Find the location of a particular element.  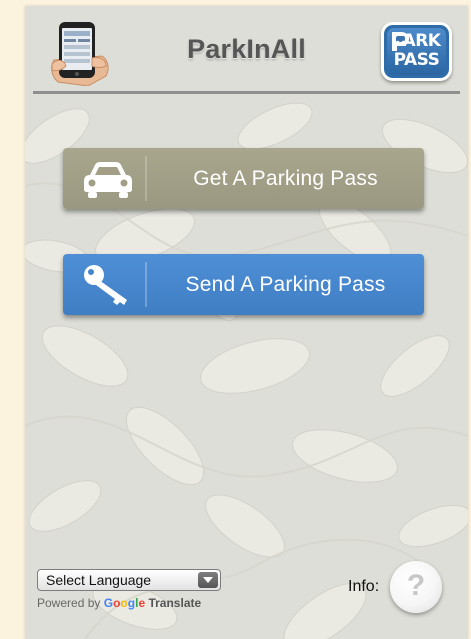

info-label: Info: is located at coordinates (364, 586).